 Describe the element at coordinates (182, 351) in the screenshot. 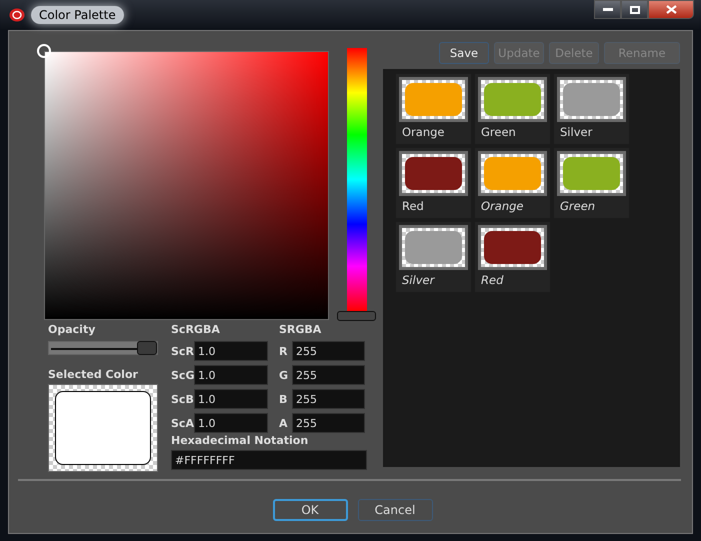

I see `field-label: ScR` at that location.